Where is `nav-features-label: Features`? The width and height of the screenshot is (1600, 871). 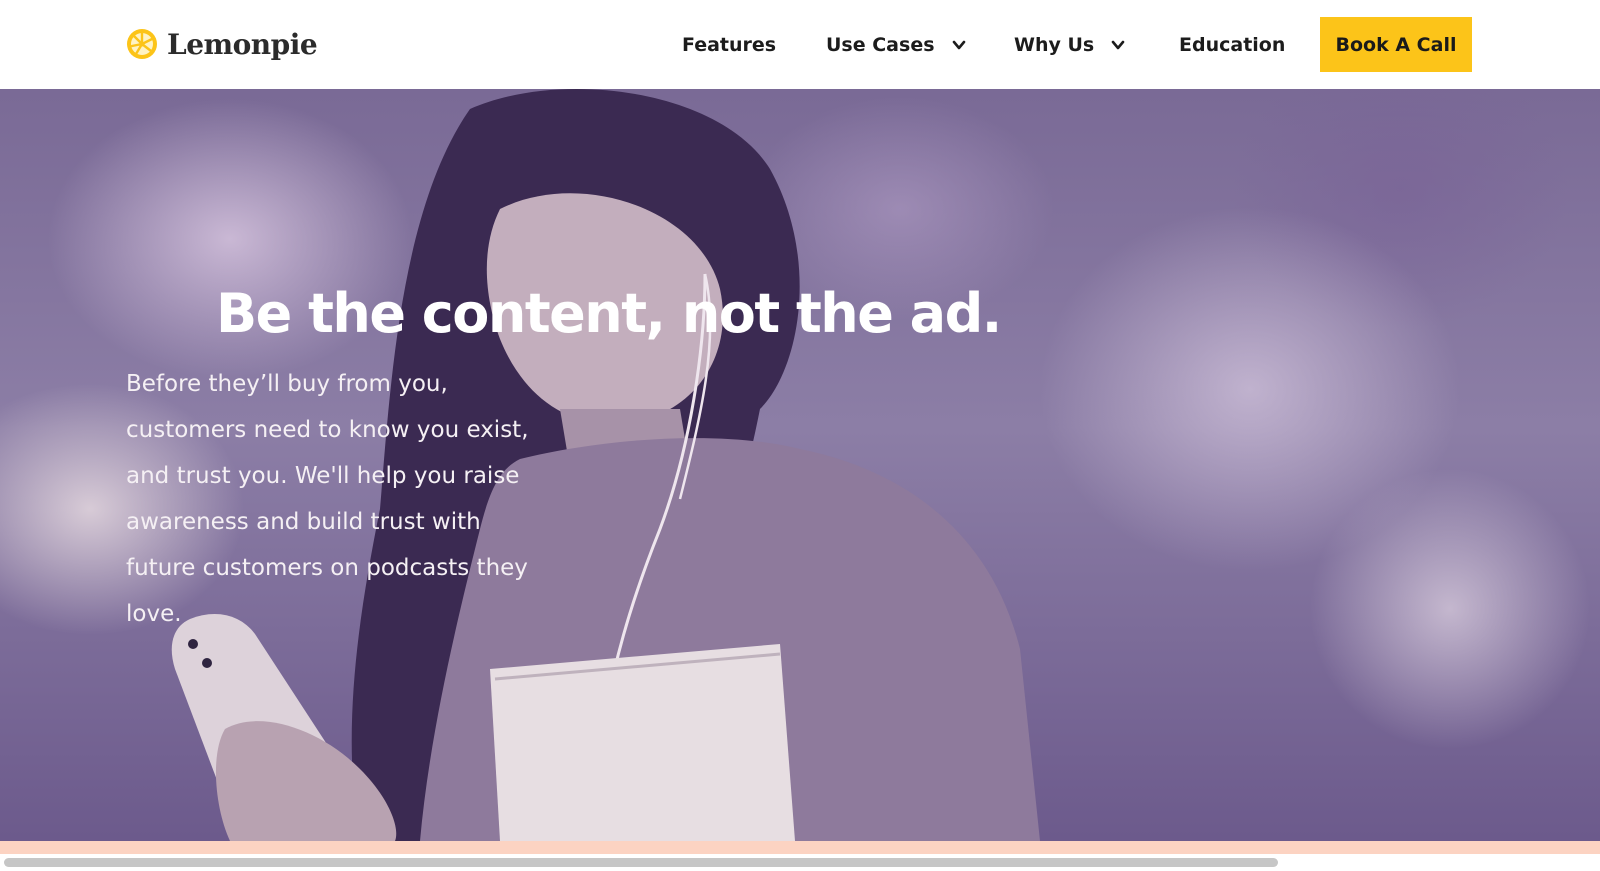
nav-features-label: Features is located at coordinates (729, 45).